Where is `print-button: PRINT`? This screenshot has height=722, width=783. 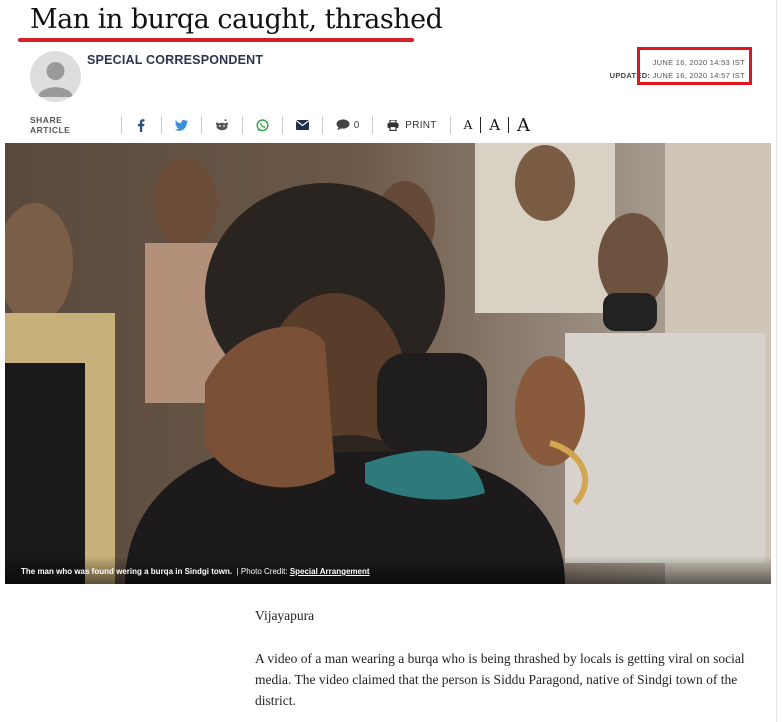
print-button: PRINT is located at coordinates (411, 125).